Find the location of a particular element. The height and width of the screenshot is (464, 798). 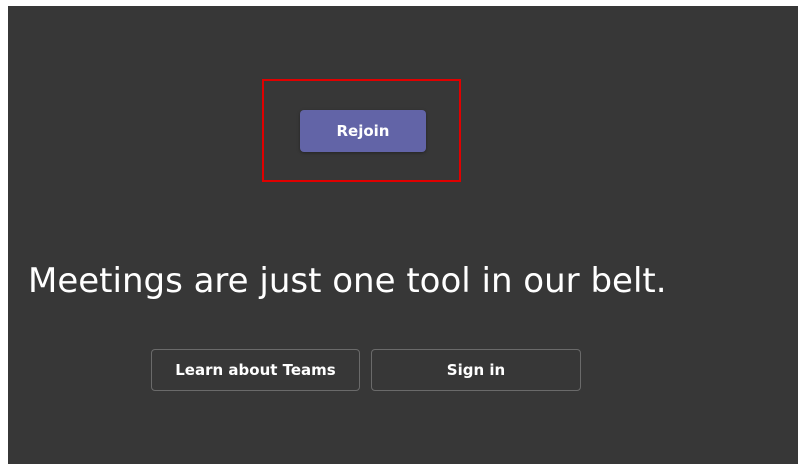

sign-in-button: Sign in is located at coordinates (476, 370).